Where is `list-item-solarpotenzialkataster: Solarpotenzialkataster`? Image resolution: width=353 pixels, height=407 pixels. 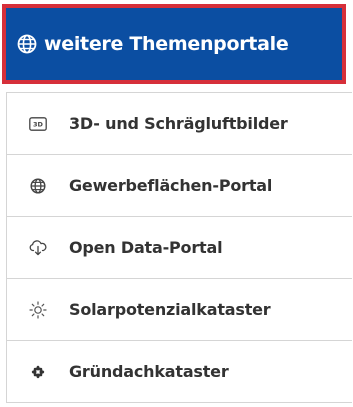
list-item-solarpotenzialkataster: Solarpotenzialkataster is located at coordinates (179, 310).